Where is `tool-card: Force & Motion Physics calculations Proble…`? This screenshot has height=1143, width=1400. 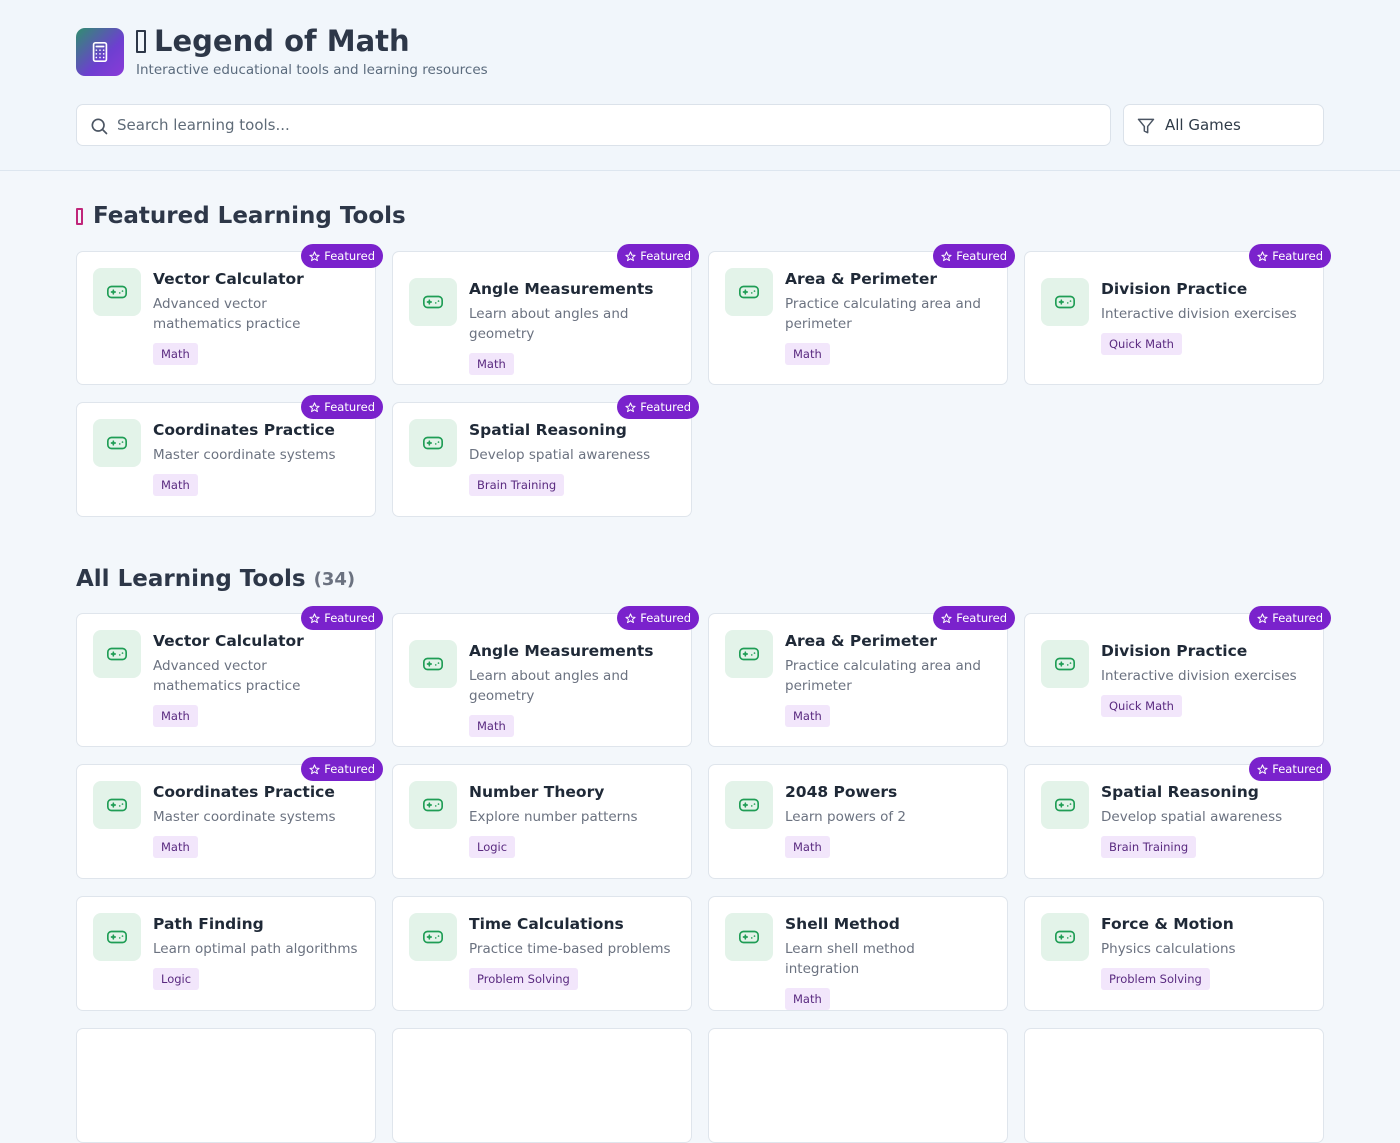
tool-card: Force & Motion Physics calculations Proble… is located at coordinates (1174, 953).